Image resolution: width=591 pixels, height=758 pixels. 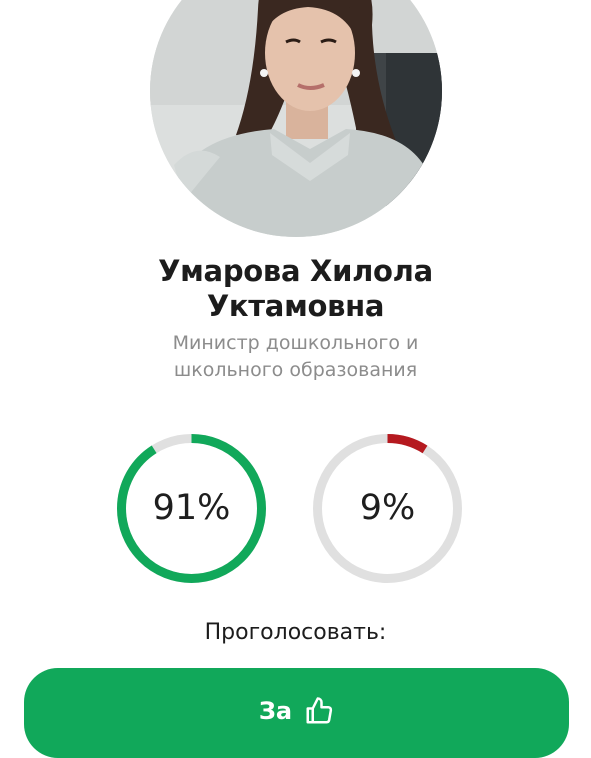 What do you see at coordinates (295, 306) in the screenshot?
I see `name-line-2: Уктамовна` at bounding box center [295, 306].